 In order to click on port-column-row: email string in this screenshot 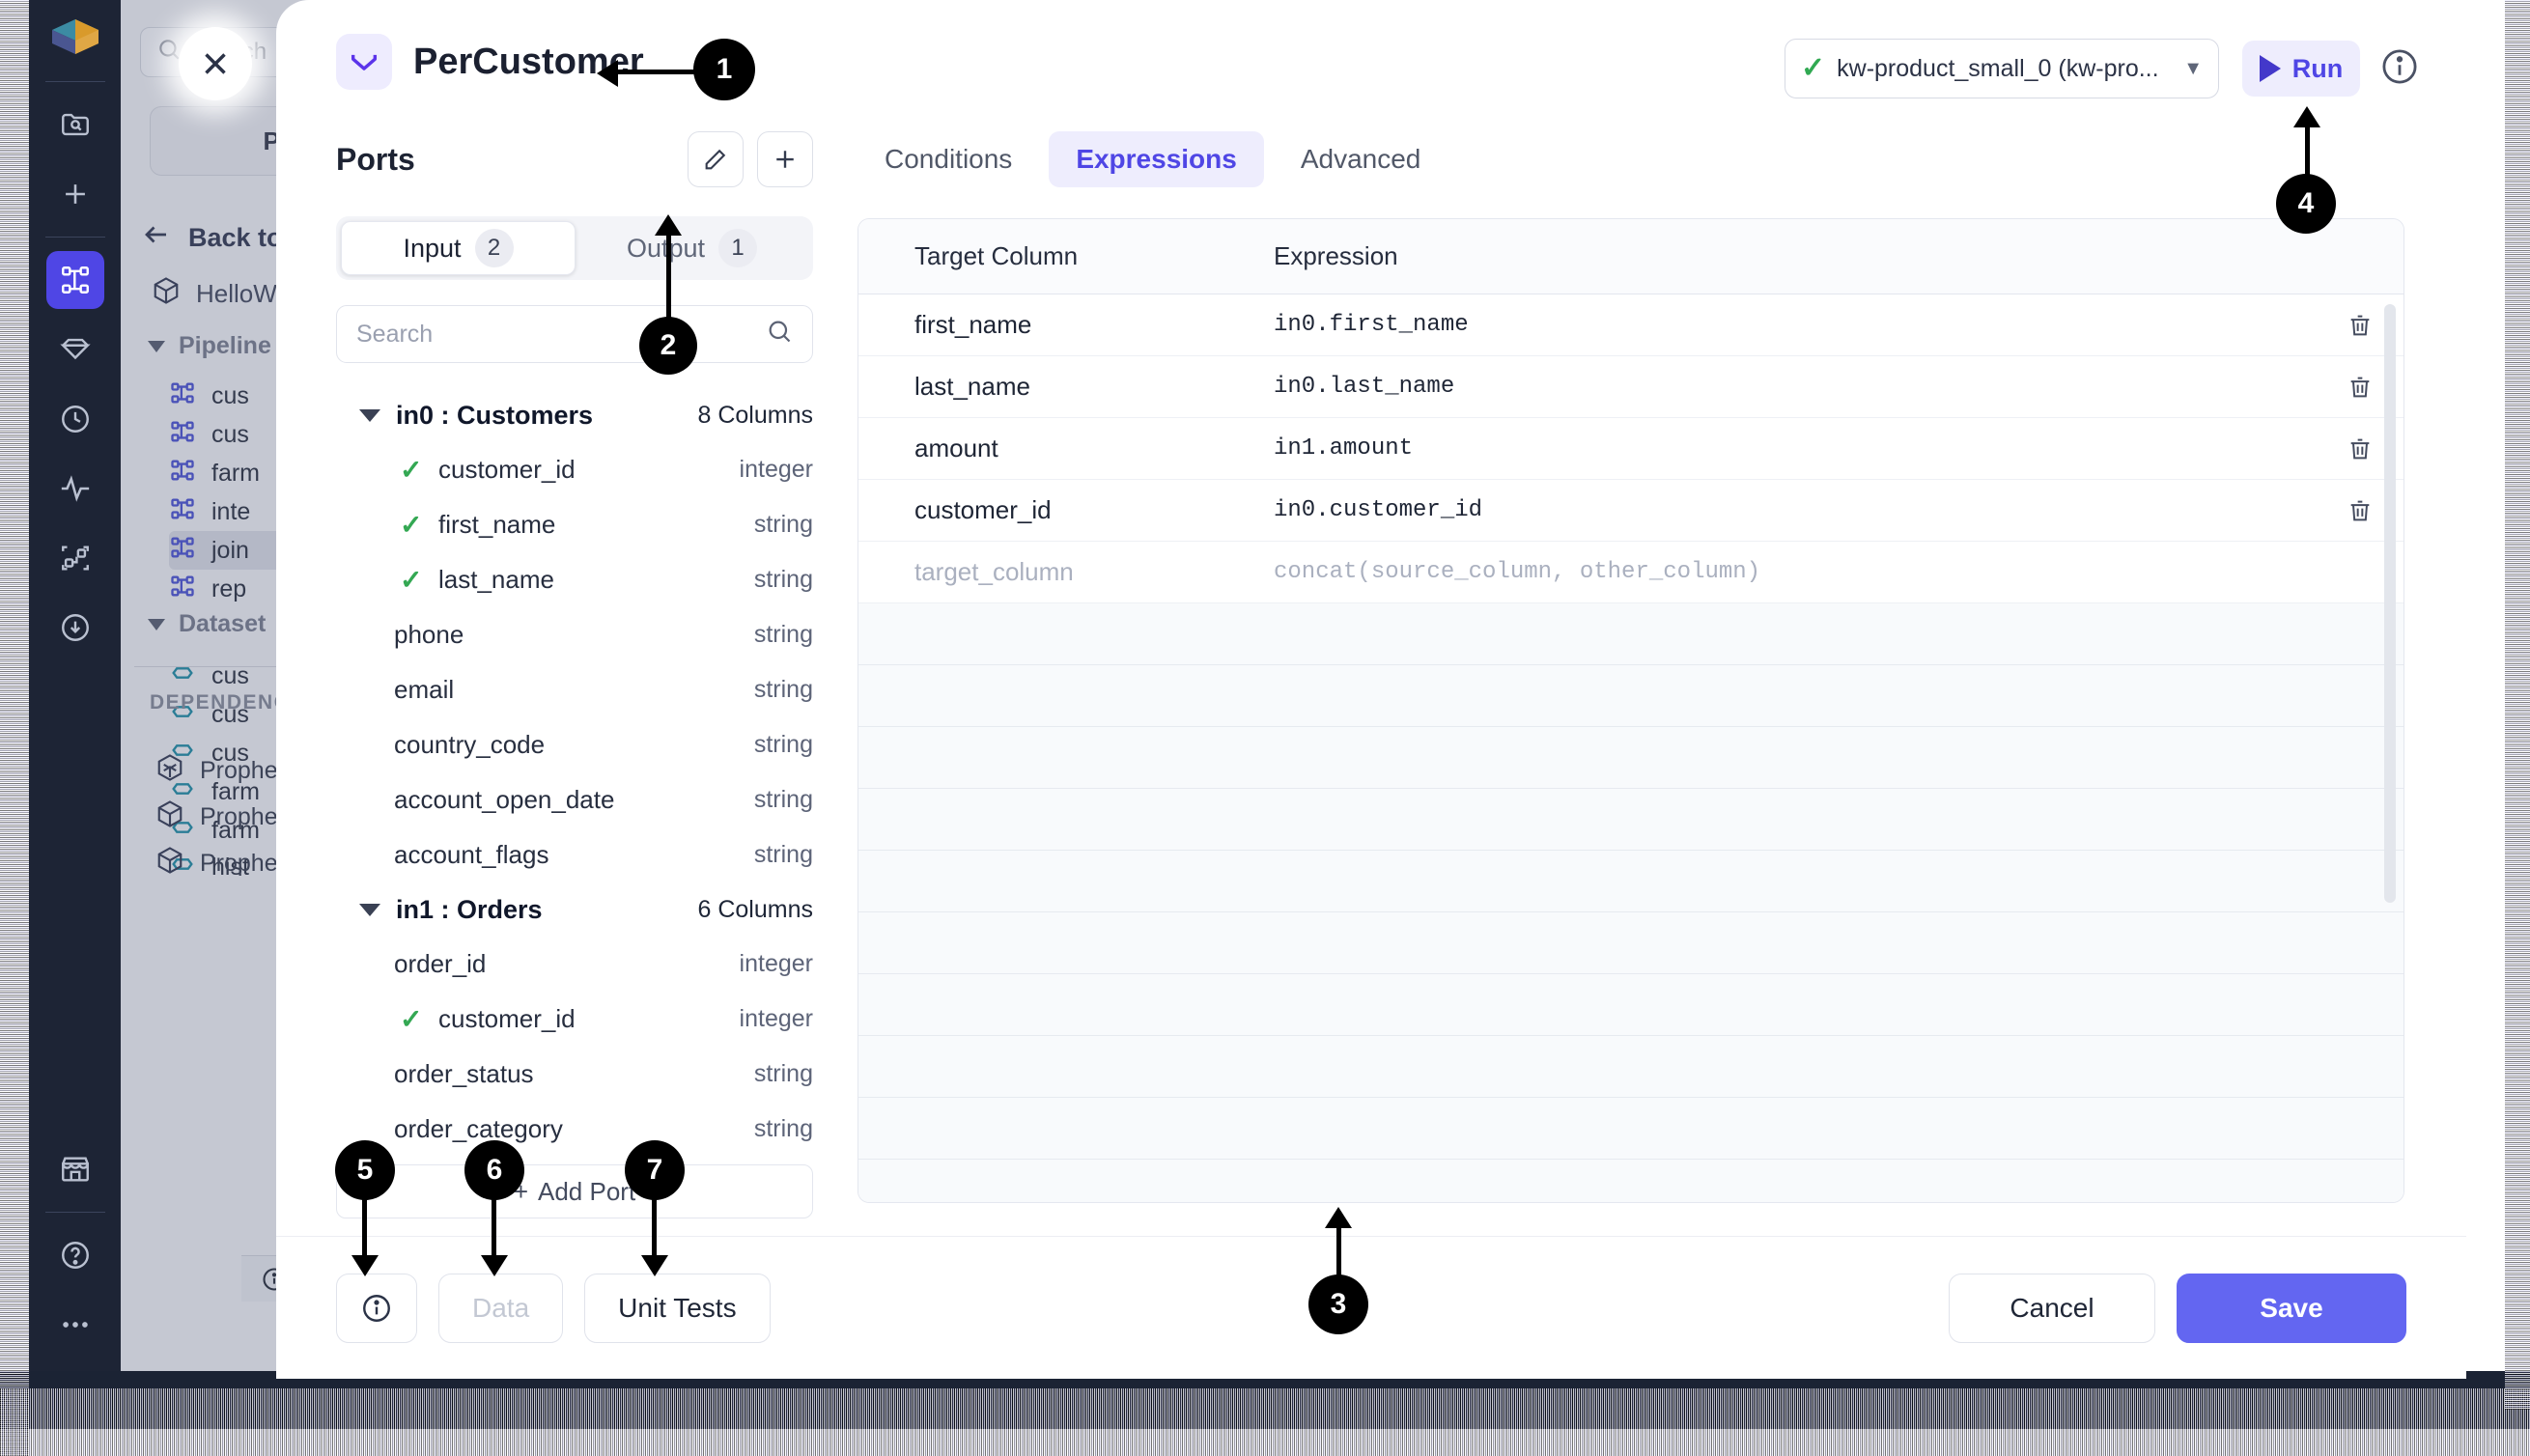, I will do `click(574, 690)`.